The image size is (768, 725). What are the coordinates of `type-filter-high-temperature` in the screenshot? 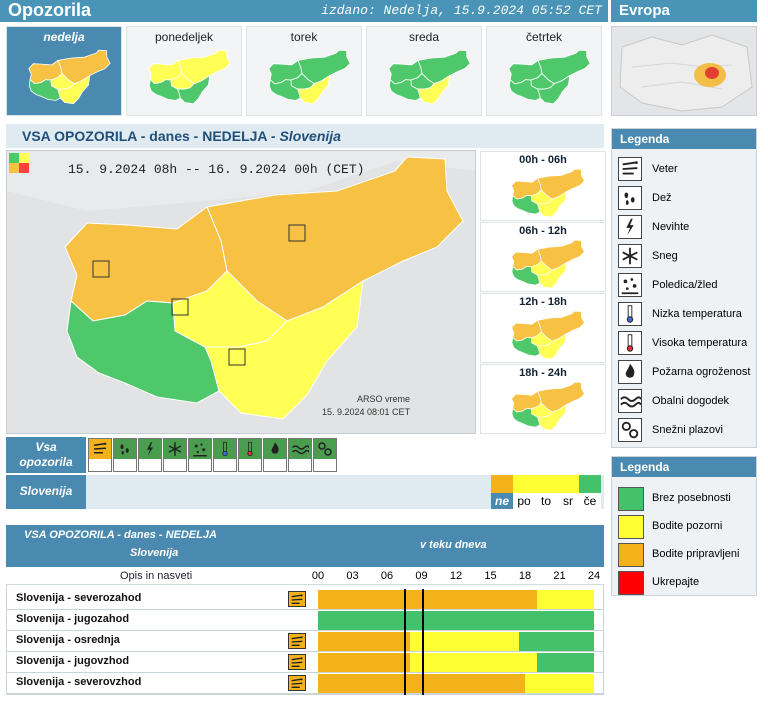 It's located at (250, 455).